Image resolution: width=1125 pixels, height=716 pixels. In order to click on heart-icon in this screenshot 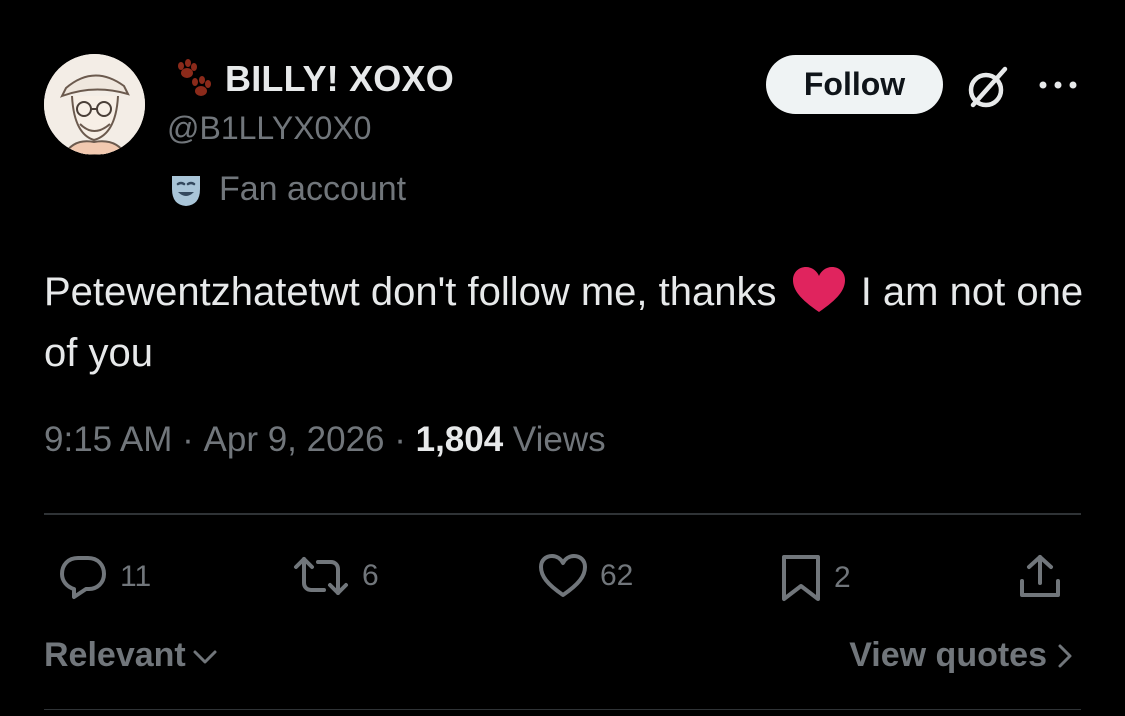, I will do `click(563, 575)`.